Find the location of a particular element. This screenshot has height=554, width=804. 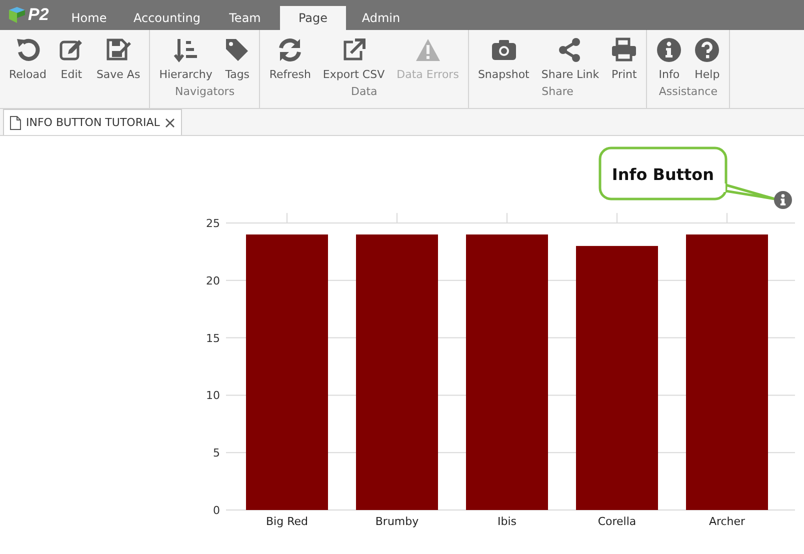

y-tick-label: 10 is located at coordinates (213, 395).